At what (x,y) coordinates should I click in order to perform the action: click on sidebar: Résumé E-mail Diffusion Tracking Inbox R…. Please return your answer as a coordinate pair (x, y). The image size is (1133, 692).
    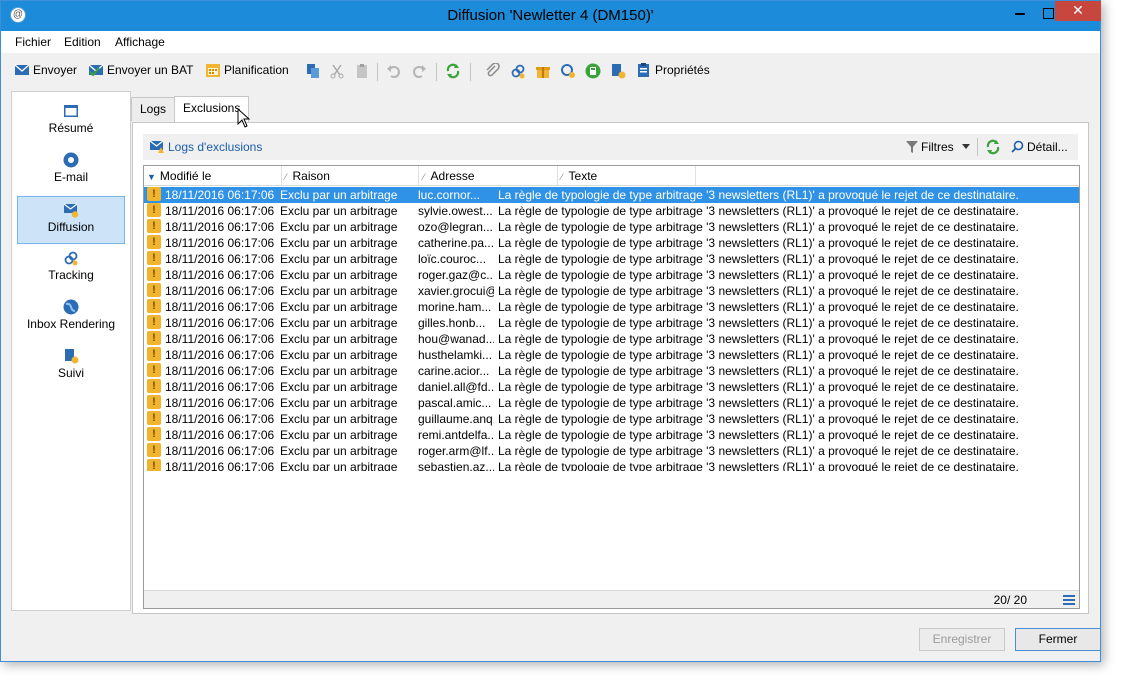
    Looking at the image, I should click on (71, 351).